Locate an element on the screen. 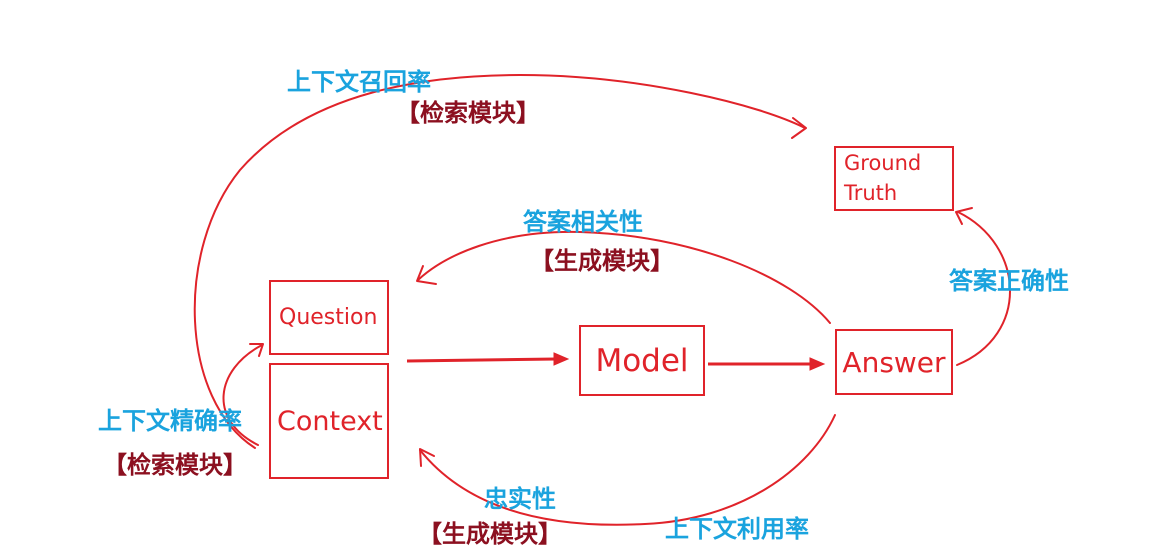 This screenshot has height=559, width=1164. model-label: Model is located at coordinates (642, 360).